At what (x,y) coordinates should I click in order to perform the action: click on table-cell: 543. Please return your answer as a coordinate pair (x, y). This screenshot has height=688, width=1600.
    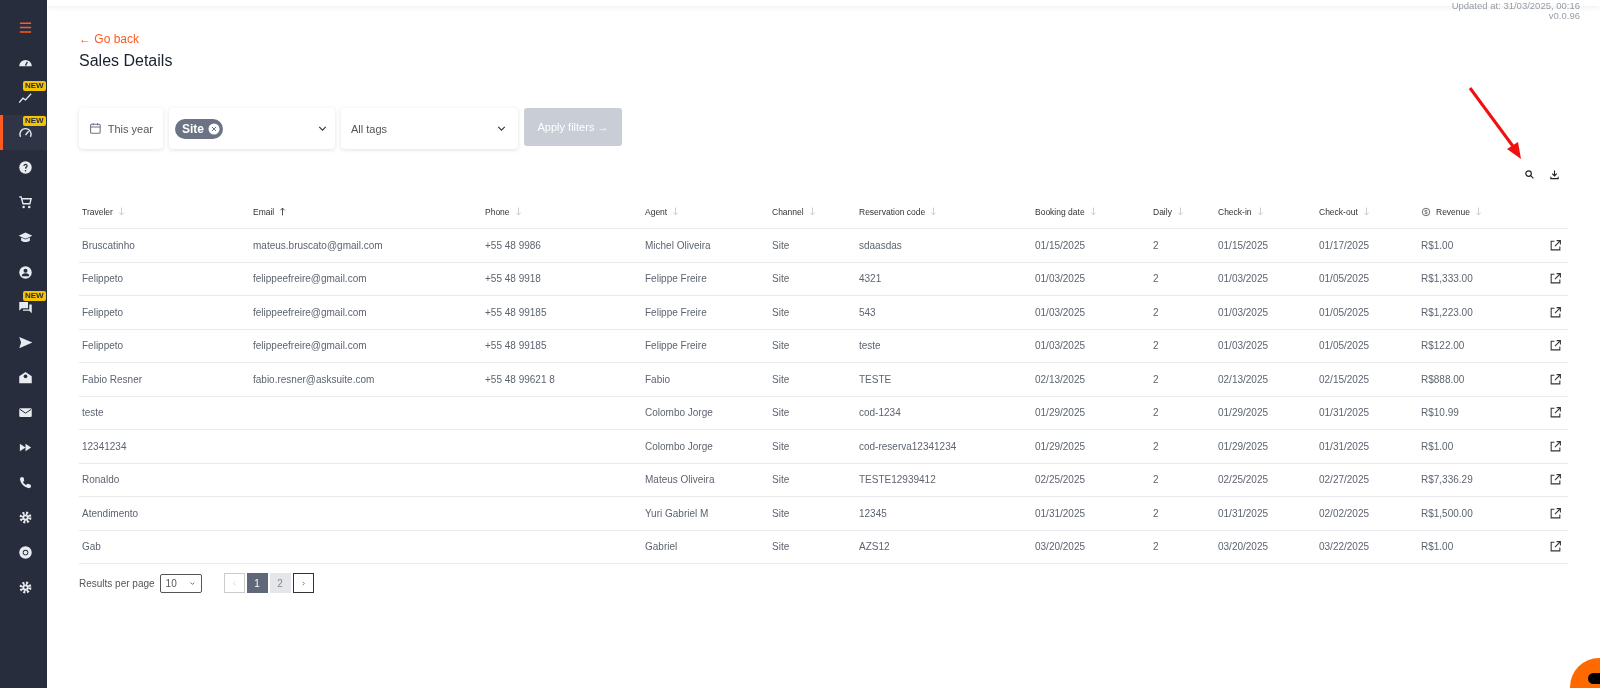
    Looking at the image, I should click on (867, 312).